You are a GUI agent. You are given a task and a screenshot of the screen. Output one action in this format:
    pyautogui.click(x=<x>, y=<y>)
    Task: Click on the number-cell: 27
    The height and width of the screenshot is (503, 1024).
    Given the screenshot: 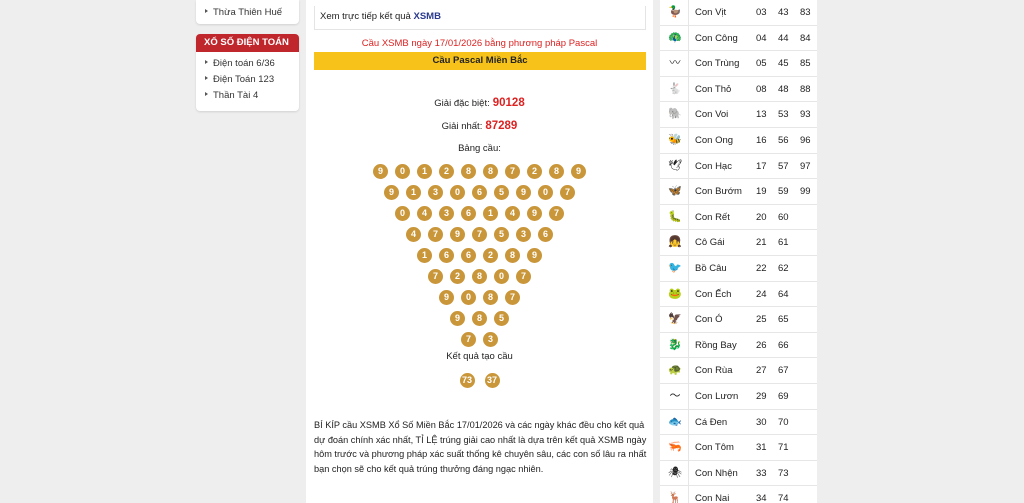 What is the action you would take?
    pyautogui.click(x=761, y=371)
    